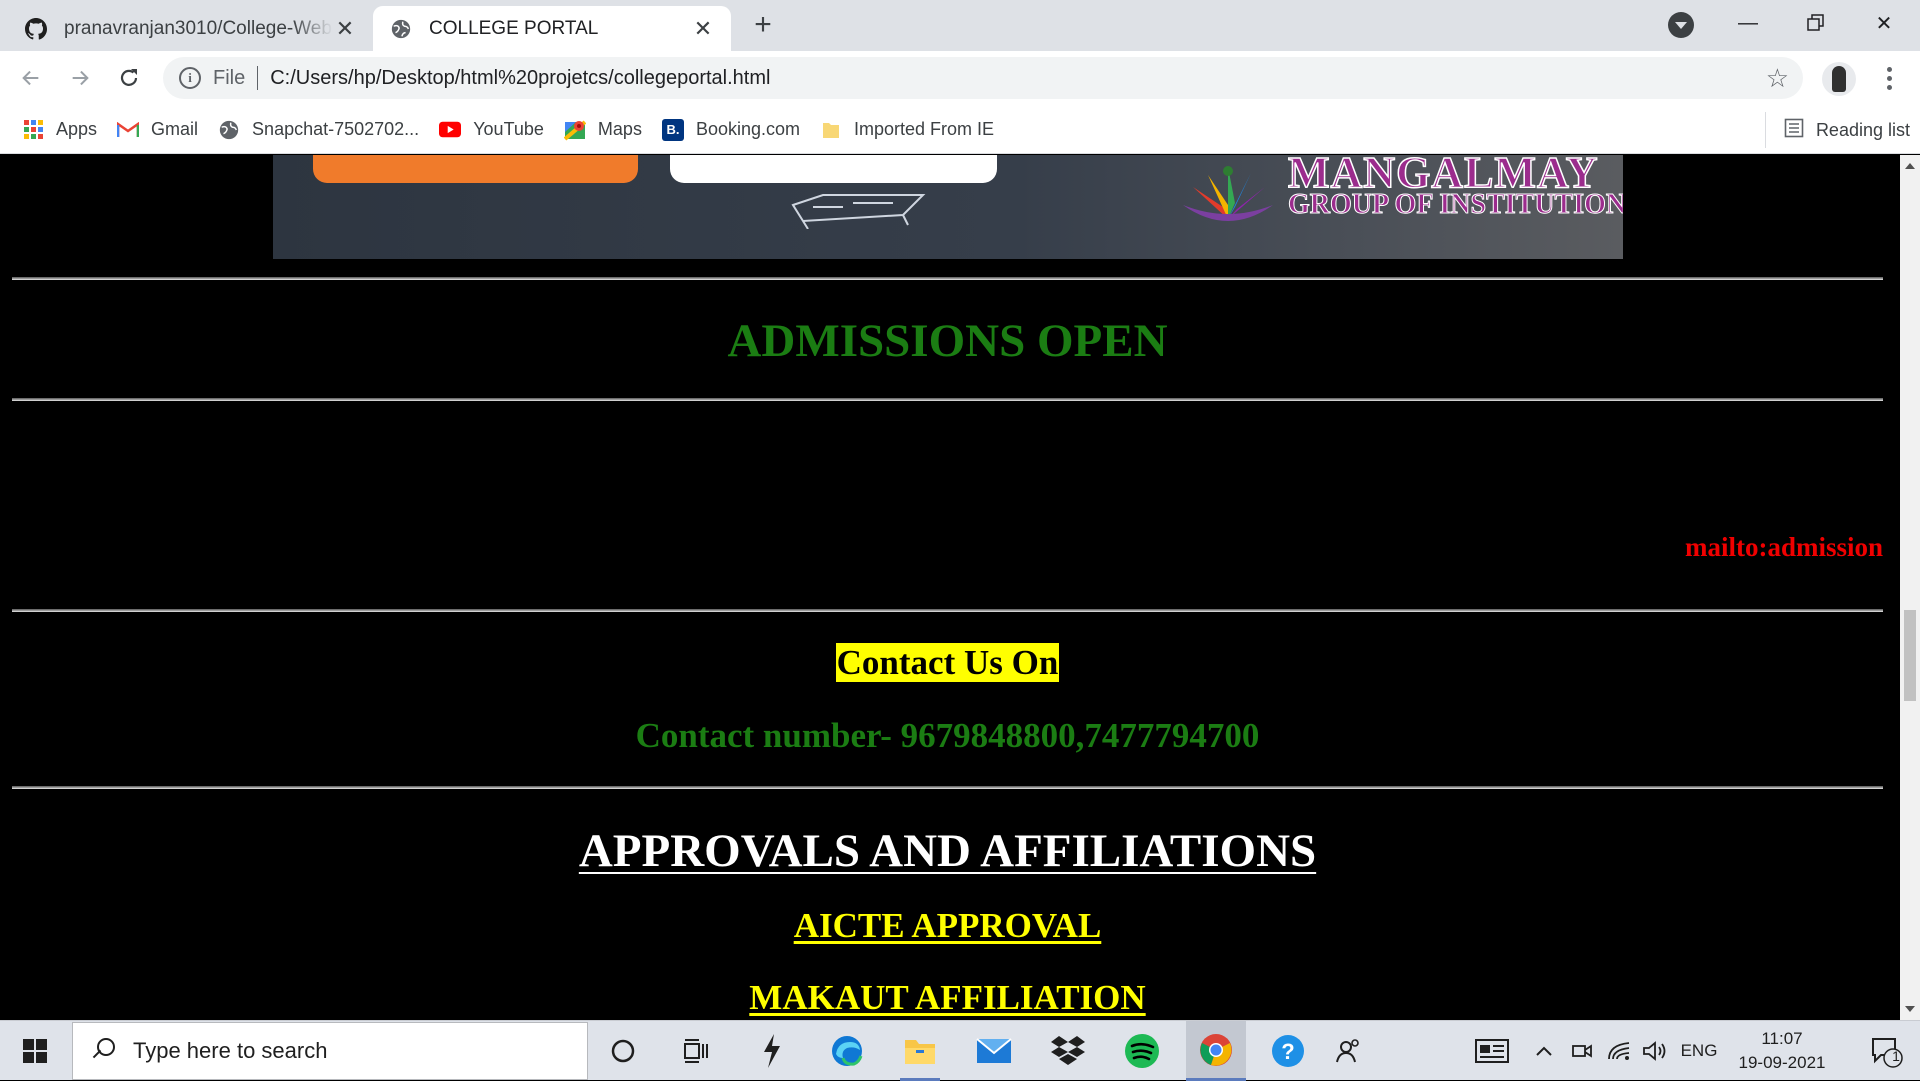 Image resolution: width=1920 pixels, height=1081 pixels. What do you see at coordinates (1699, 1051) in the screenshot?
I see `language-indicator: ENG` at bounding box center [1699, 1051].